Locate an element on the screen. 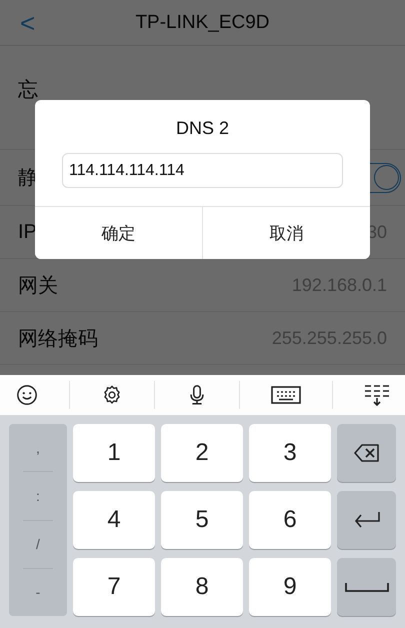 The width and height of the screenshot is (405, 628). enter-key is located at coordinates (366, 520).